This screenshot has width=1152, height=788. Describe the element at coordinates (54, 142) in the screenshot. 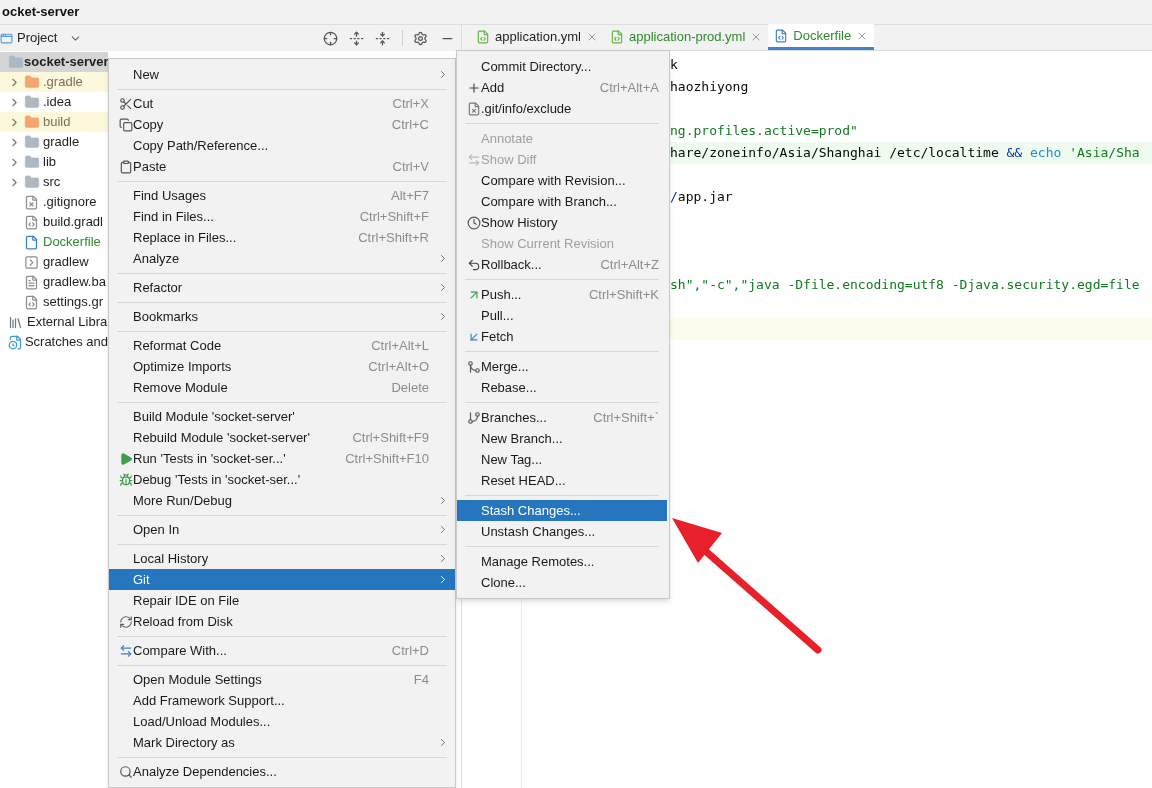

I see `tree-item: gradle` at that location.